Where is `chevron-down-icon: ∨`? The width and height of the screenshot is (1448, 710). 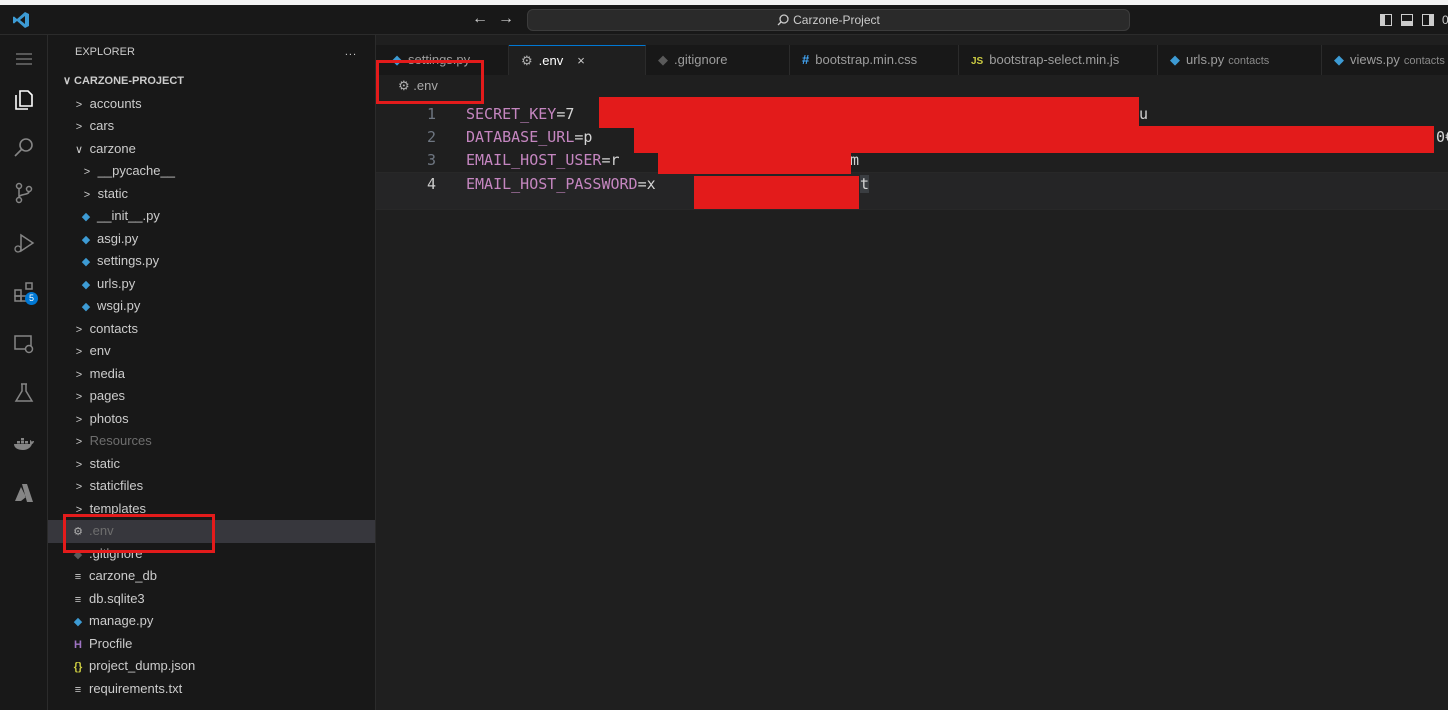 chevron-down-icon: ∨ is located at coordinates (67, 81).